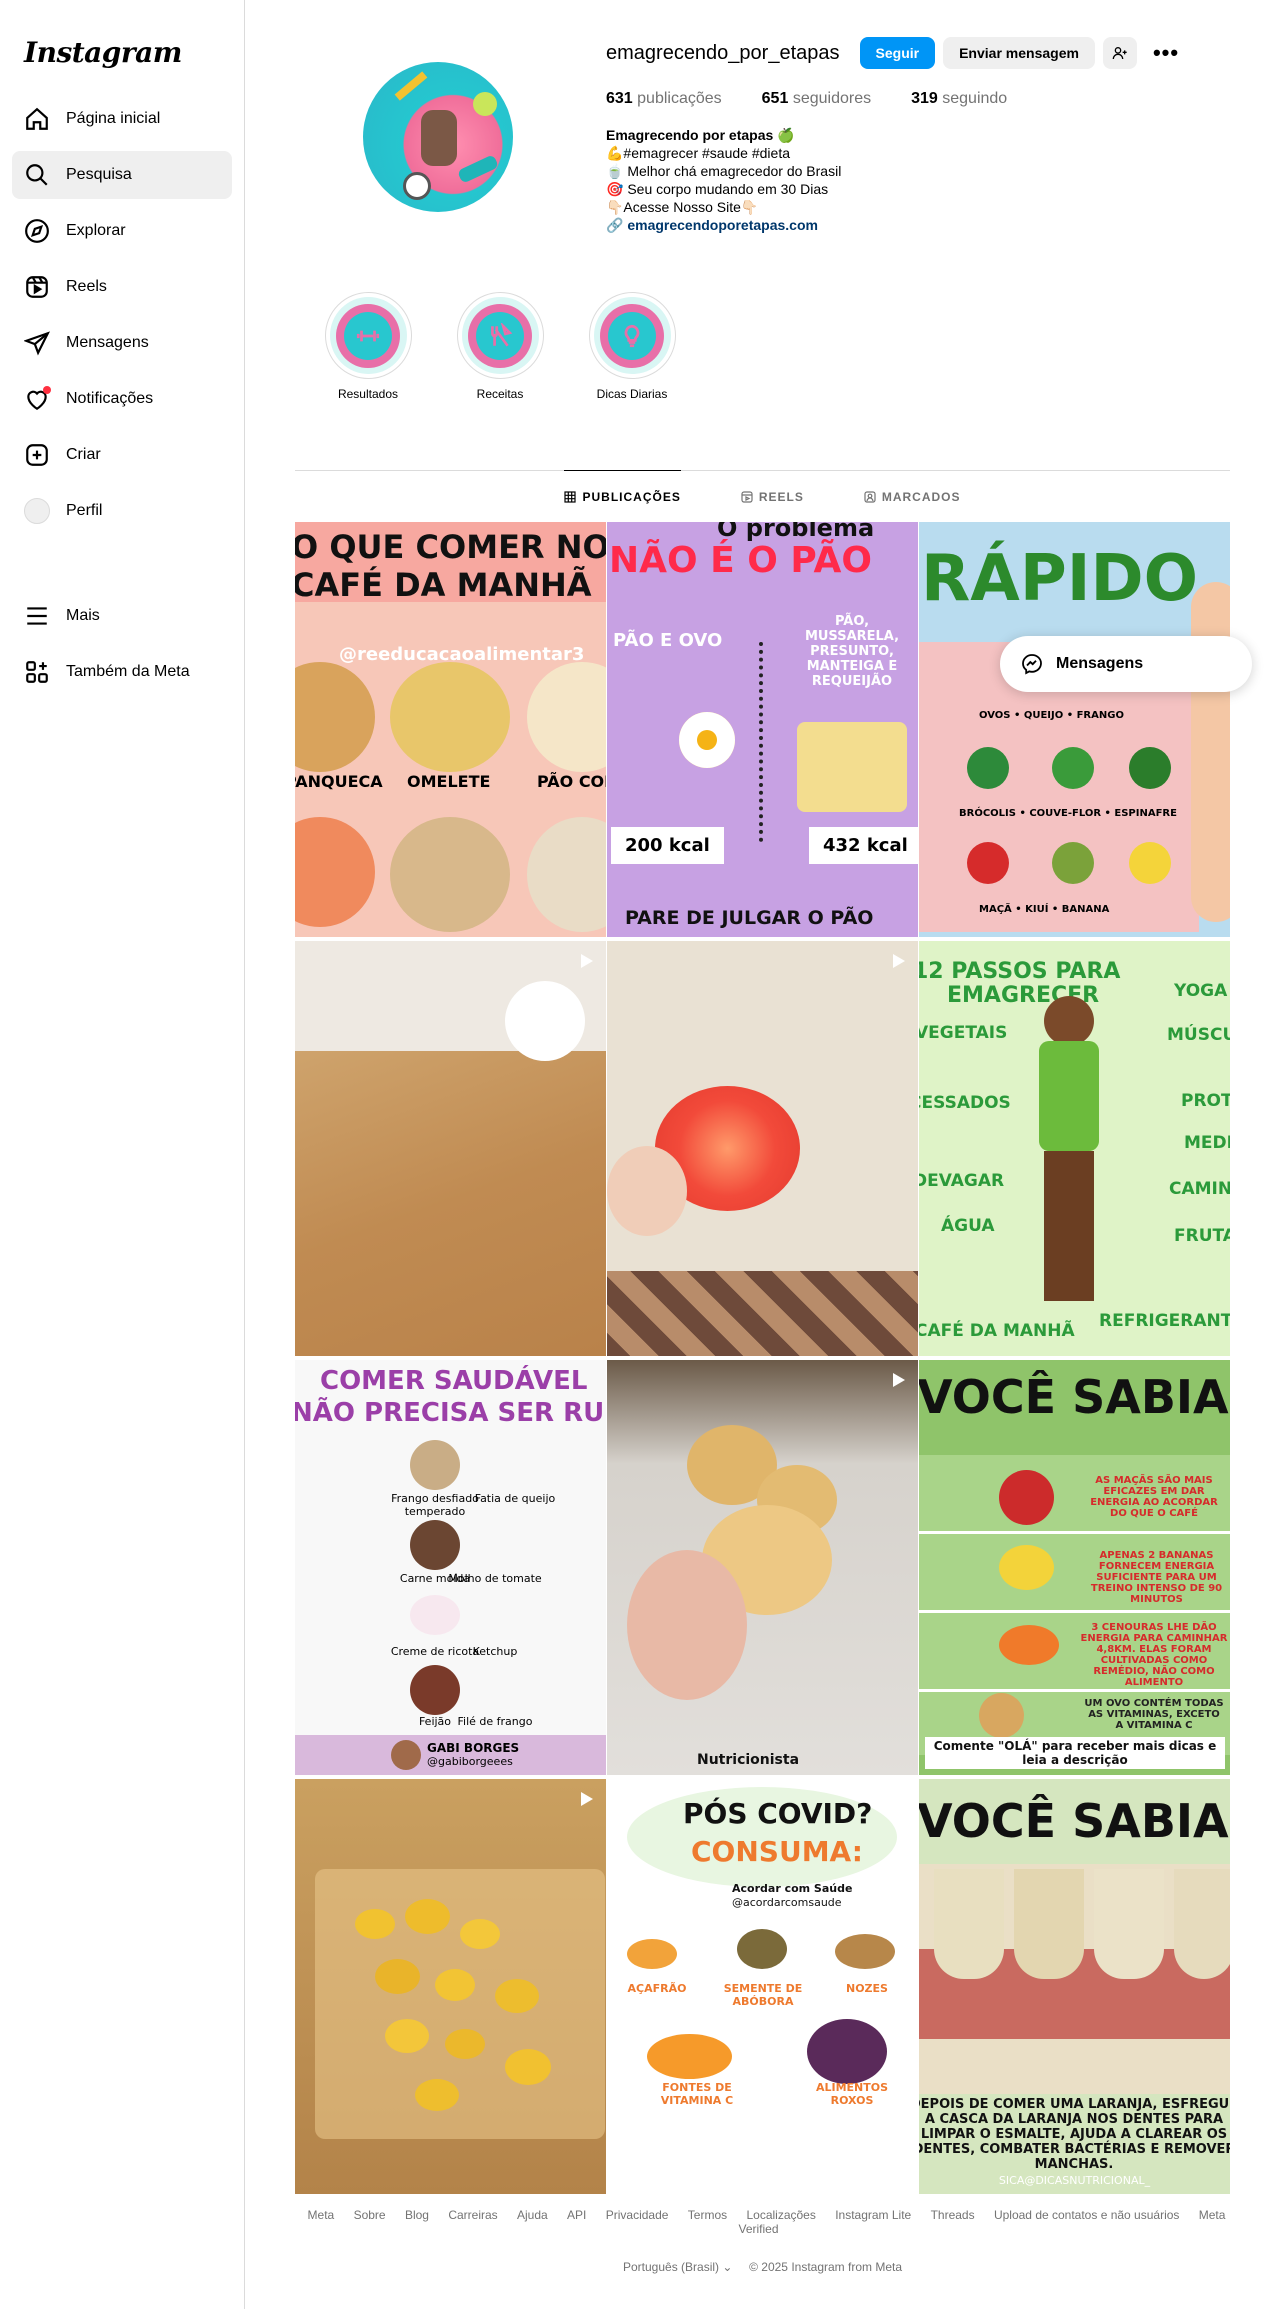 The width and height of the screenshot is (1265, 2309). I want to click on brand-handle: @acordarcomsaude, so click(787, 1902).